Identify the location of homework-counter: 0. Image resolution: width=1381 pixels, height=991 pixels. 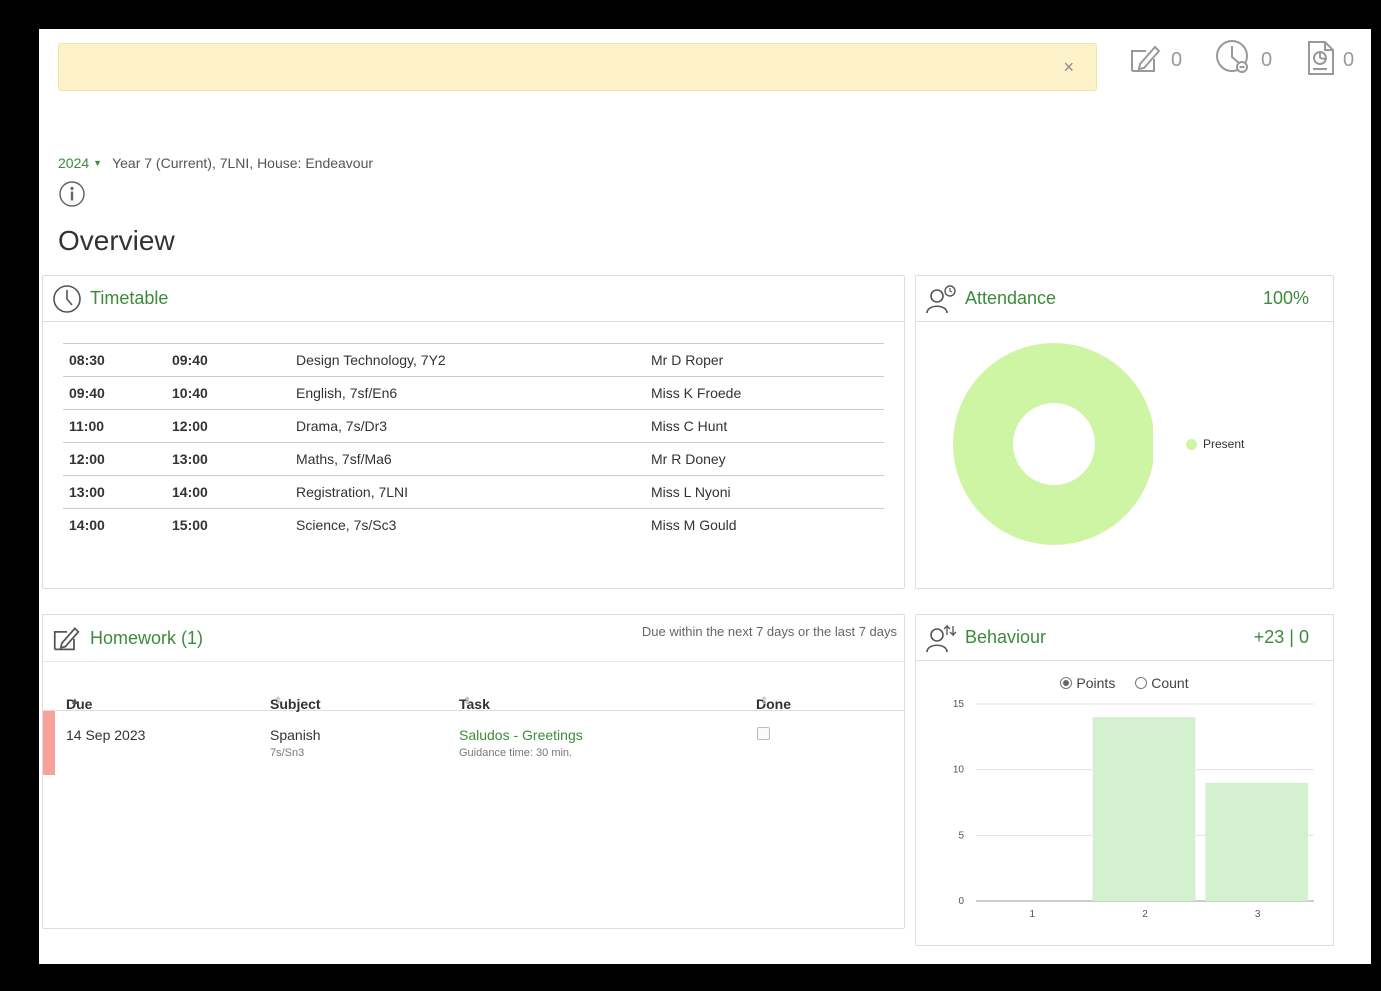
(1155, 60).